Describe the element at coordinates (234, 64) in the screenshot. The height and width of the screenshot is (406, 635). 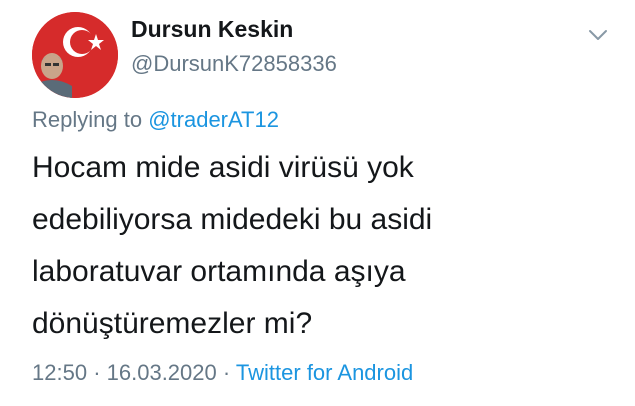
I see `author-handle: @DursunK72858336` at that location.